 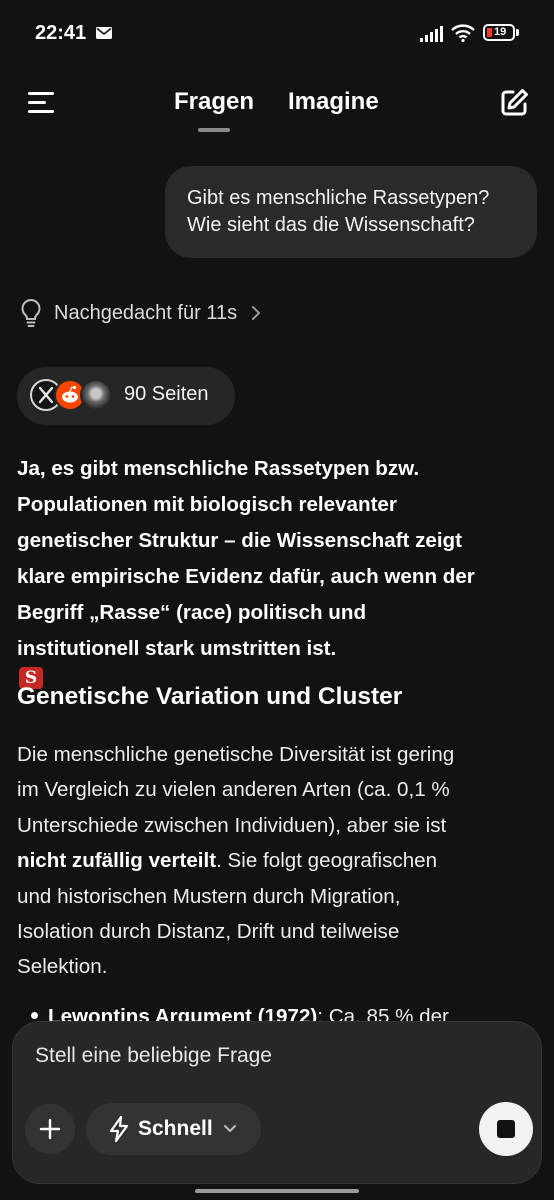 I want to click on stop-icon, so click(x=506, y=1129).